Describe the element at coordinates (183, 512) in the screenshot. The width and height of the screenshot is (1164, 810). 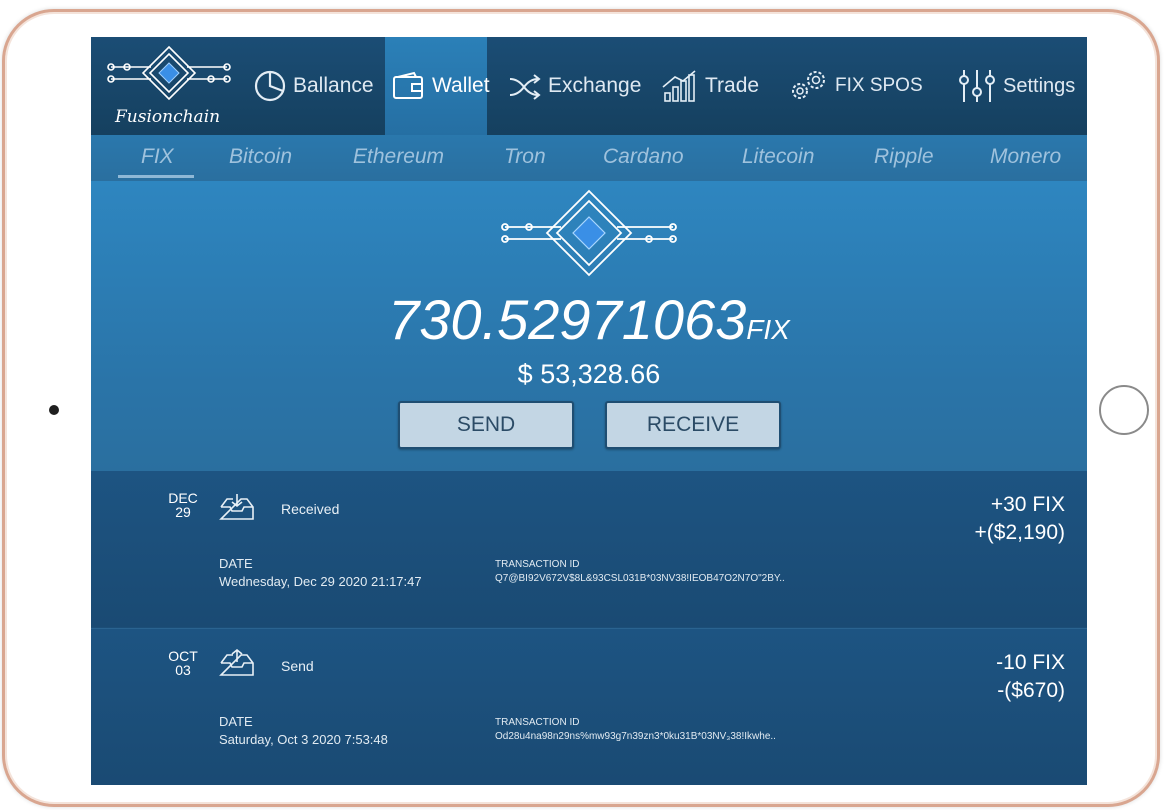
I see `tx-day: 29` at that location.